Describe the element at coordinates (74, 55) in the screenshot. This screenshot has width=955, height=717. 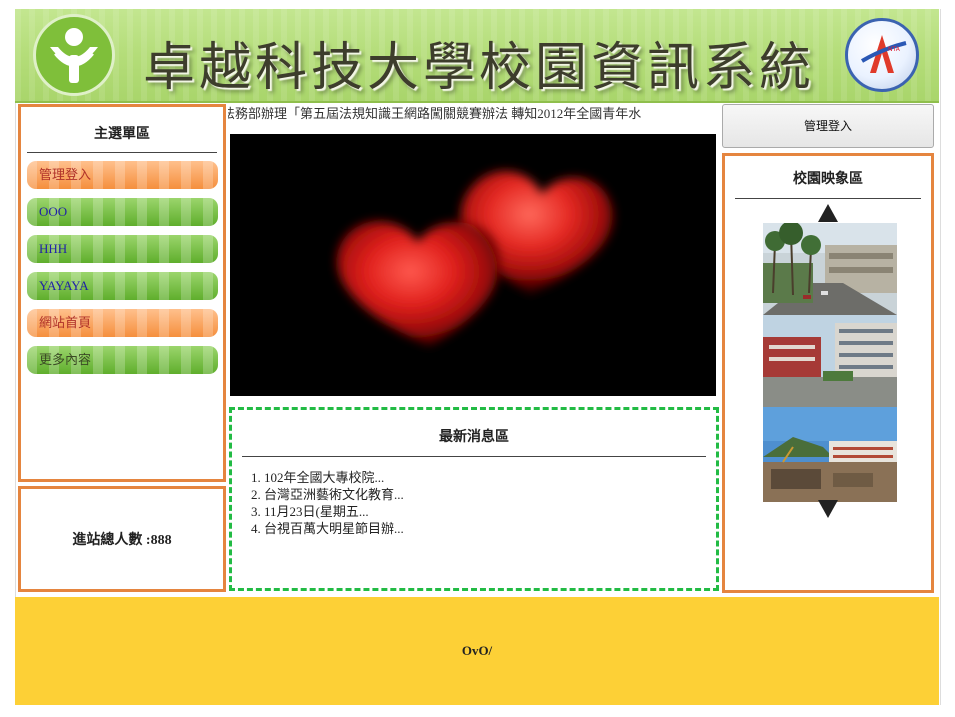
I see `school-logo-icon` at that location.